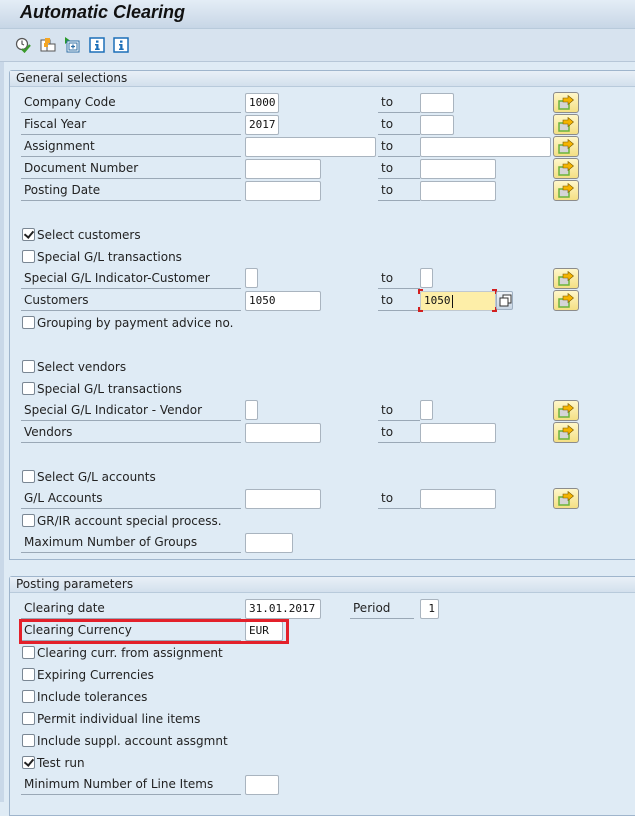 This screenshot has height=816, width=635. Describe the element at coordinates (251, 278) in the screenshot. I see `special-gl-indicator-customer-from-input` at that location.